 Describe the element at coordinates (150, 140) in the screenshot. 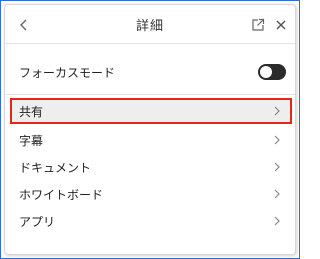

I see `menu-item-captions: 字幕` at that location.